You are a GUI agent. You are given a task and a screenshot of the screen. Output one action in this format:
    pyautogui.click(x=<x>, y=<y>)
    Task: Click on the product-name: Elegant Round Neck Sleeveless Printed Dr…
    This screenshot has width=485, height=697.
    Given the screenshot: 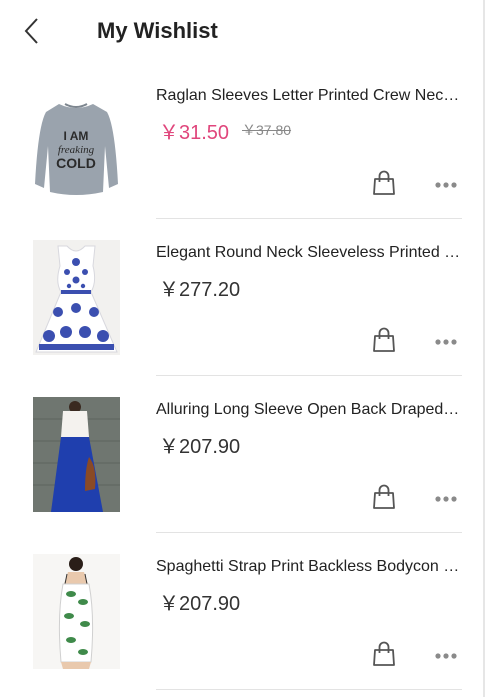 What is the action you would take?
    pyautogui.click(x=309, y=253)
    